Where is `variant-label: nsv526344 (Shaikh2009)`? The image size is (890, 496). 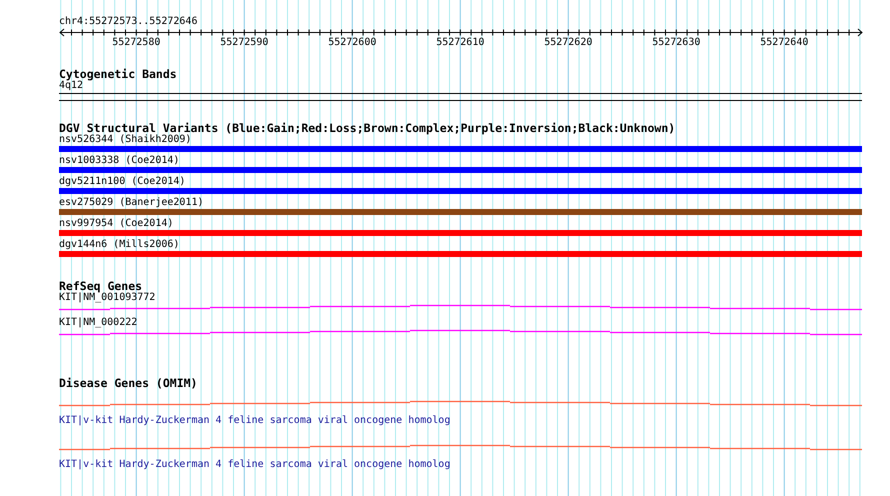 variant-label: nsv526344 (Shaikh2009) is located at coordinates (125, 140).